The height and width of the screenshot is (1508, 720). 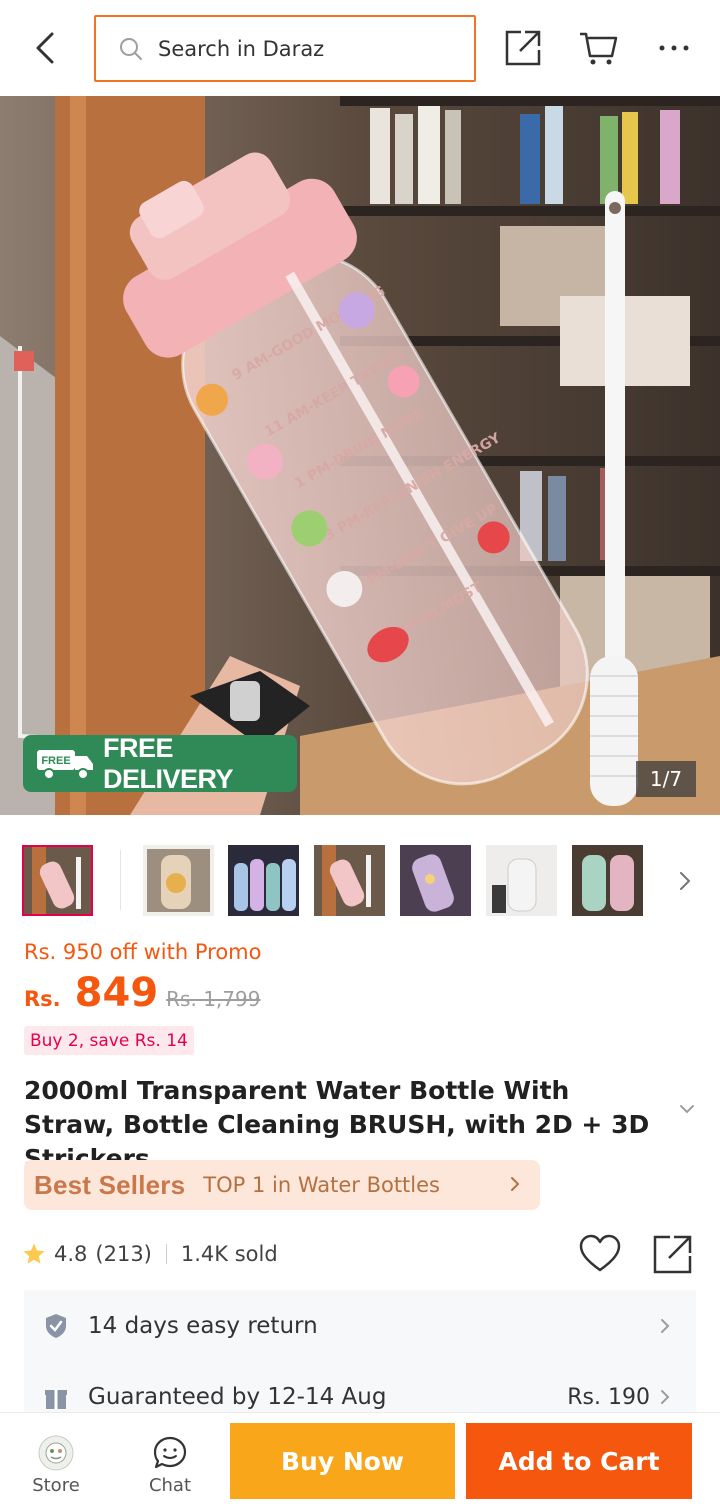 What do you see at coordinates (598, 48) in the screenshot?
I see `cart-icon` at bounding box center [598, 48].